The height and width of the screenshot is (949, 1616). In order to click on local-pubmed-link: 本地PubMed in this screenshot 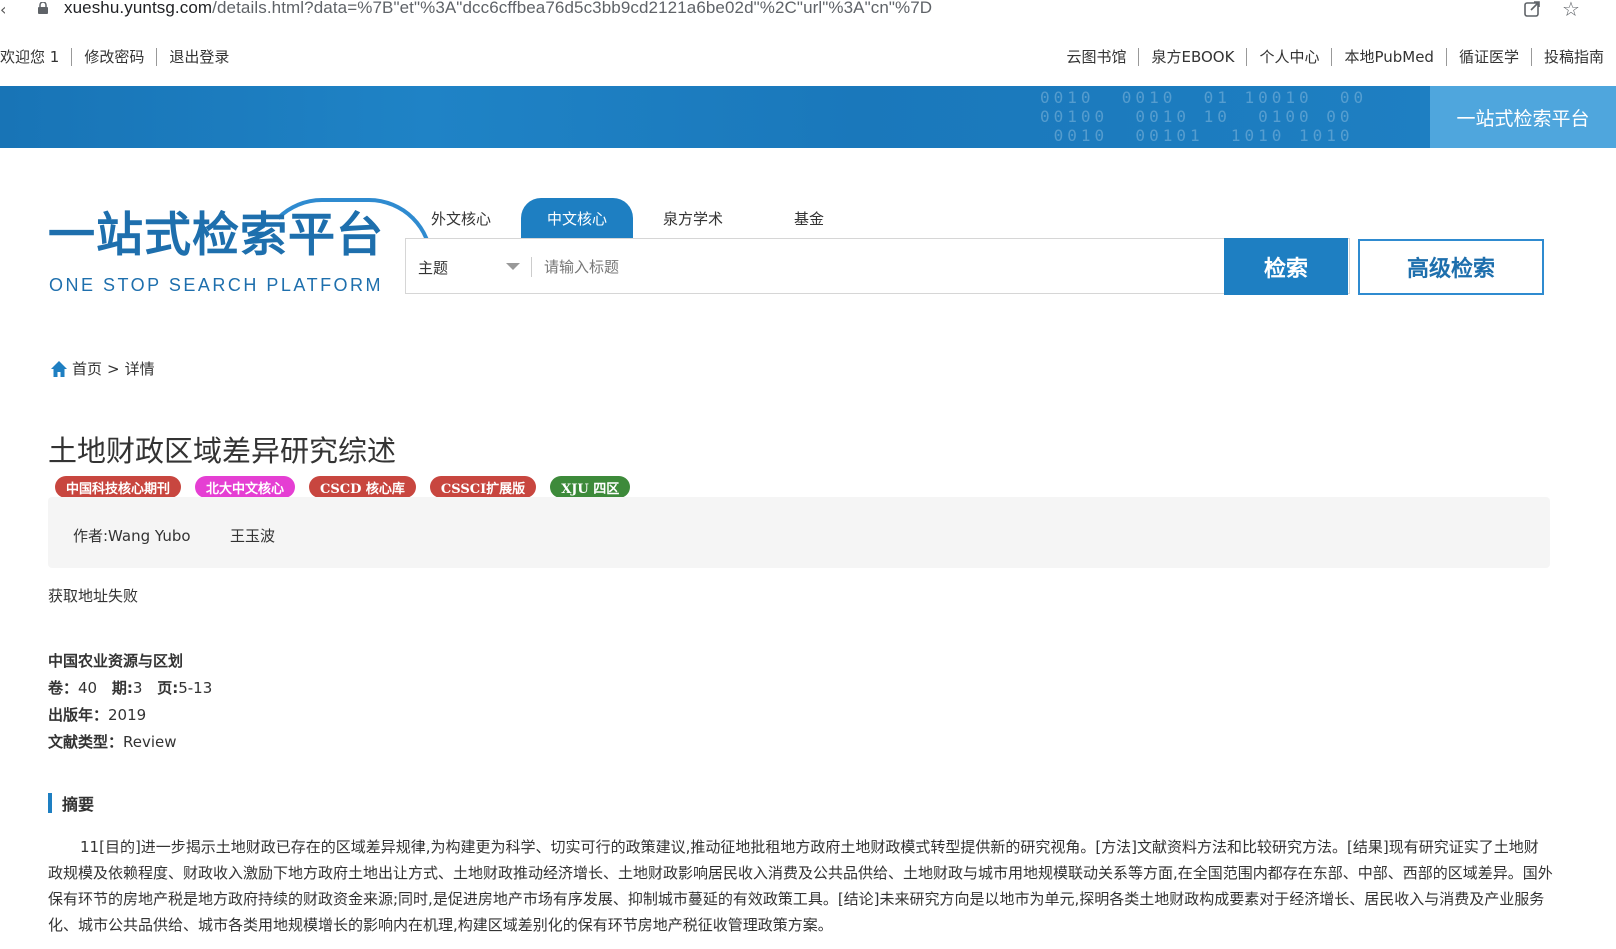, I will do `click(1388, 57)`.